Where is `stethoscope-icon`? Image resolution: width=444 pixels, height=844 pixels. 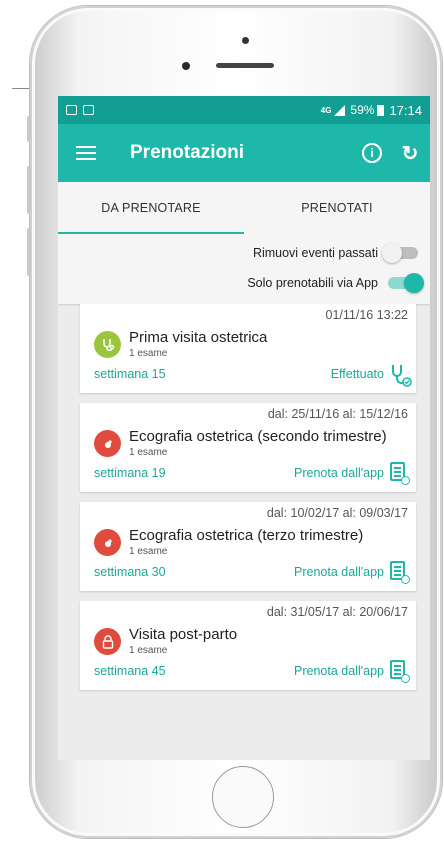
stethoscope-icon is located at coordinates (107, 344).